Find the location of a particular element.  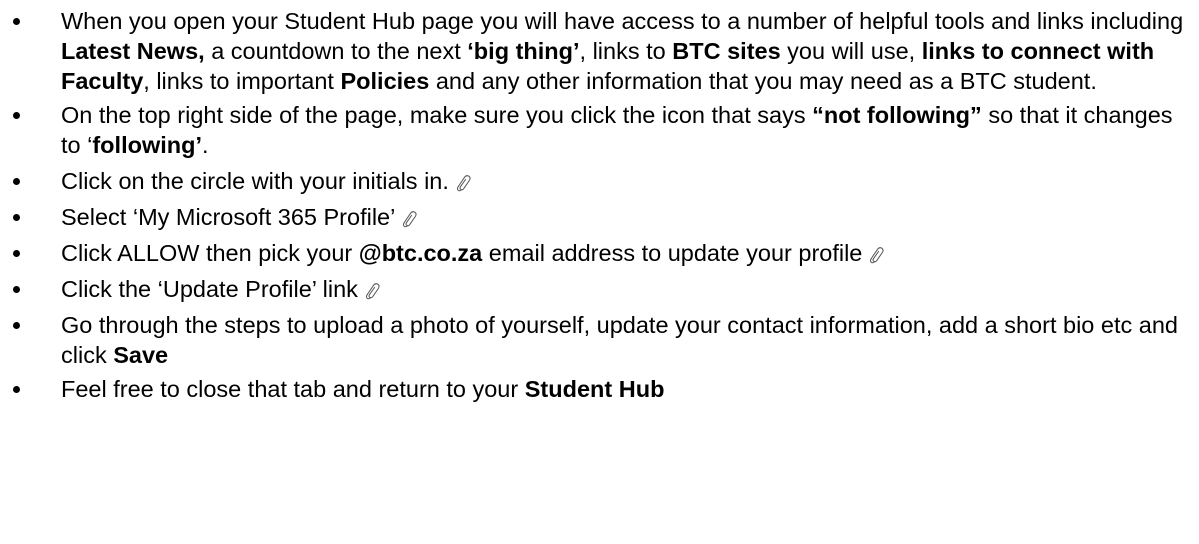

bold-text: “not following” is located at coordinates (897, 115).